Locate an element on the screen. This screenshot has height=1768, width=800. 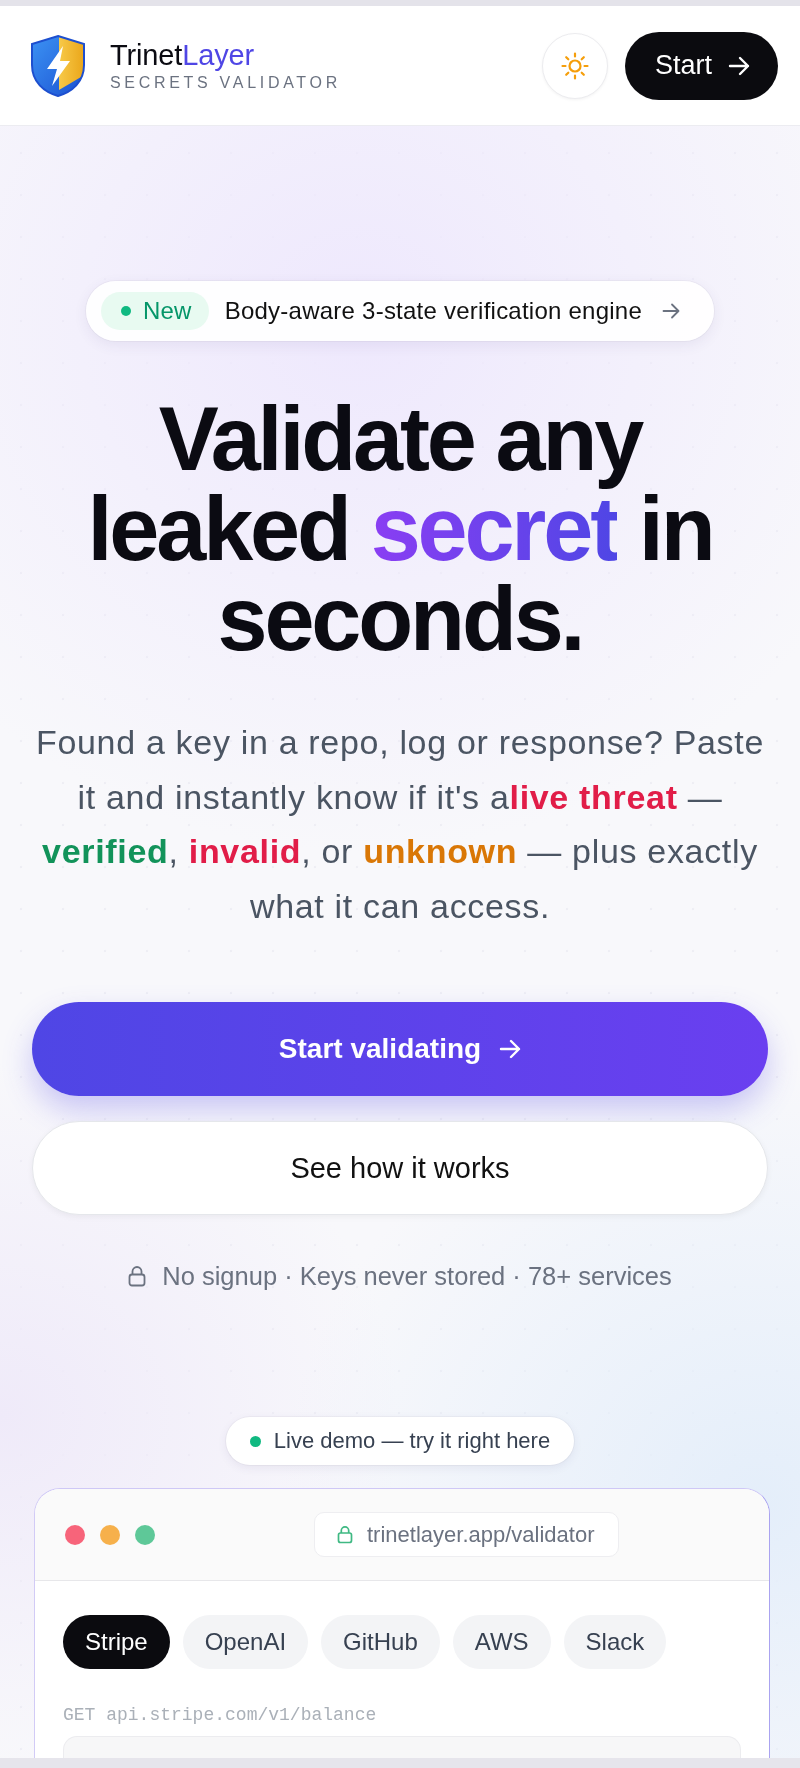
service-tab: Slack is located at coordinates (615, 1642).